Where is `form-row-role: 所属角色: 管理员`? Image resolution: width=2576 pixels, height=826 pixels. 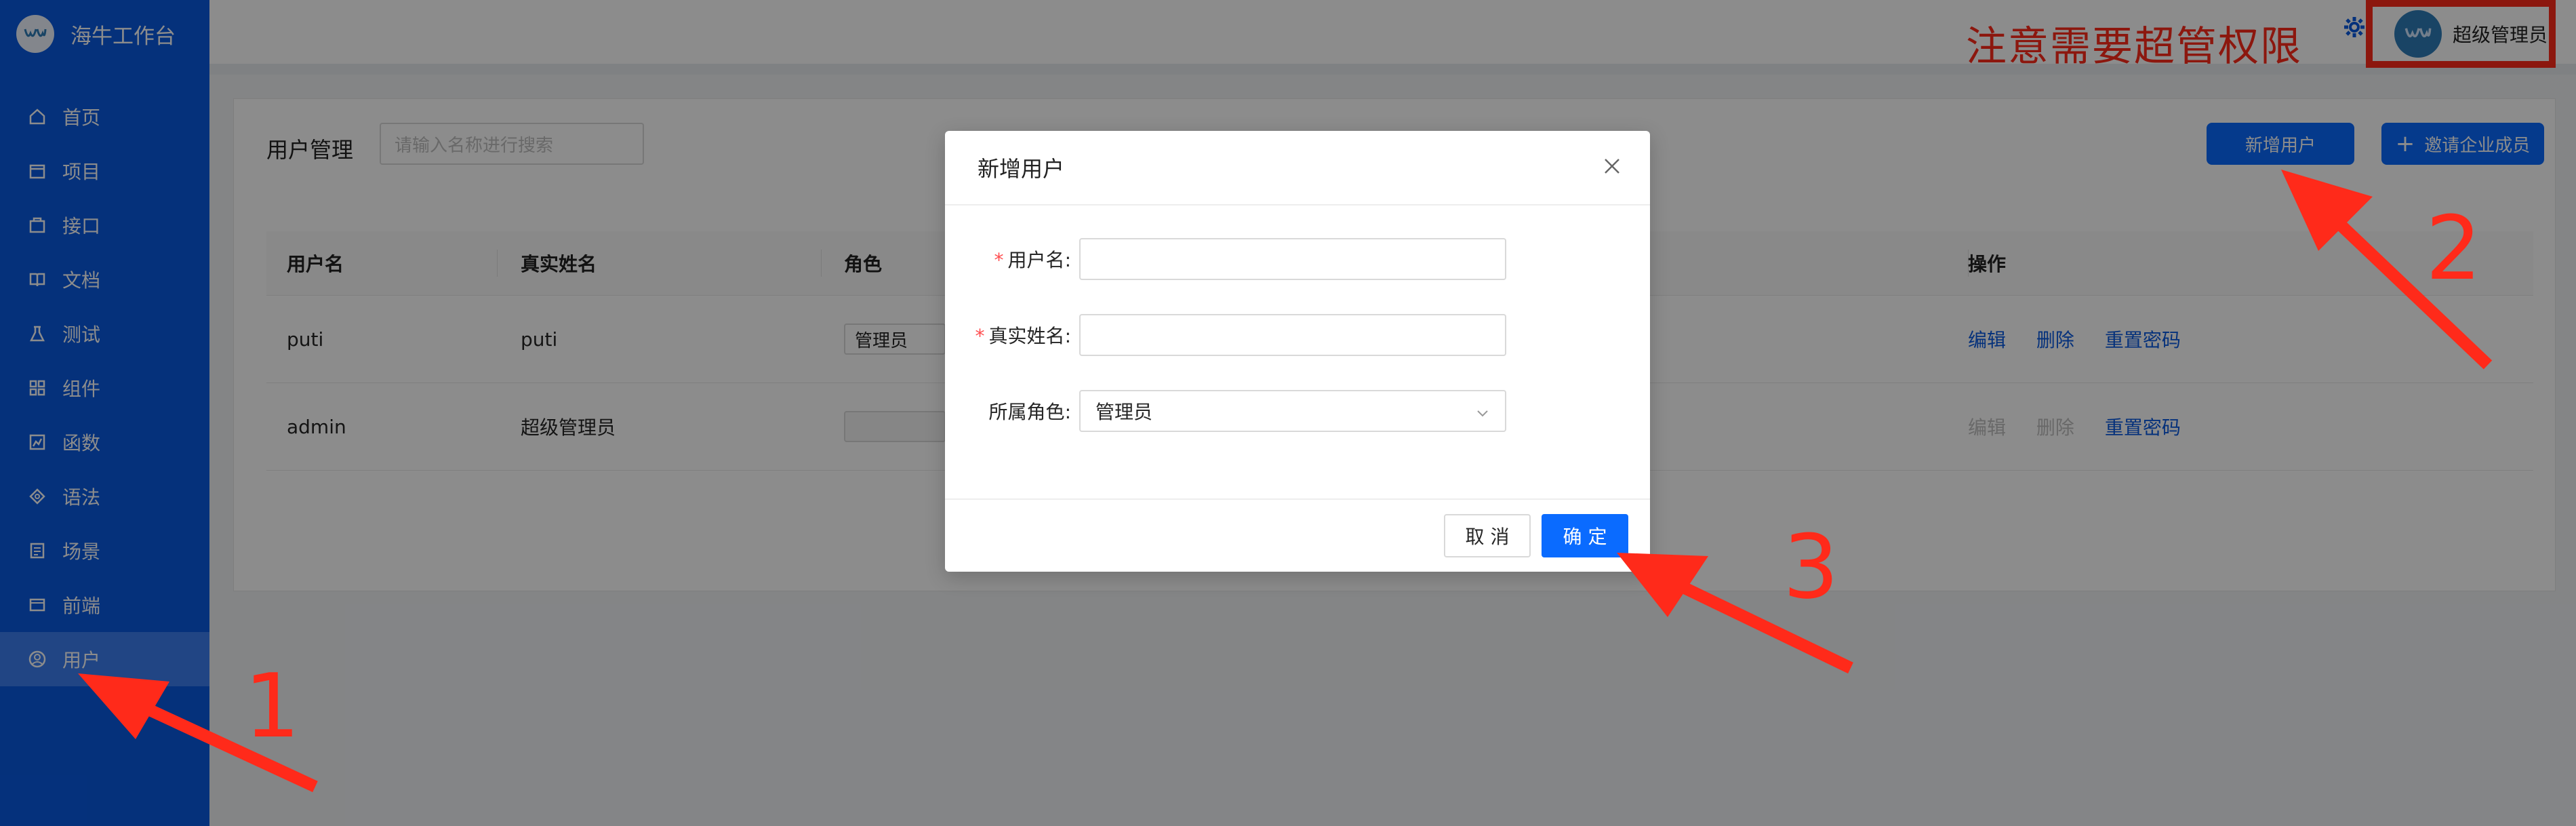
form-row-role: 所属角色: 管理员 is located at coordinates (1225, 411).